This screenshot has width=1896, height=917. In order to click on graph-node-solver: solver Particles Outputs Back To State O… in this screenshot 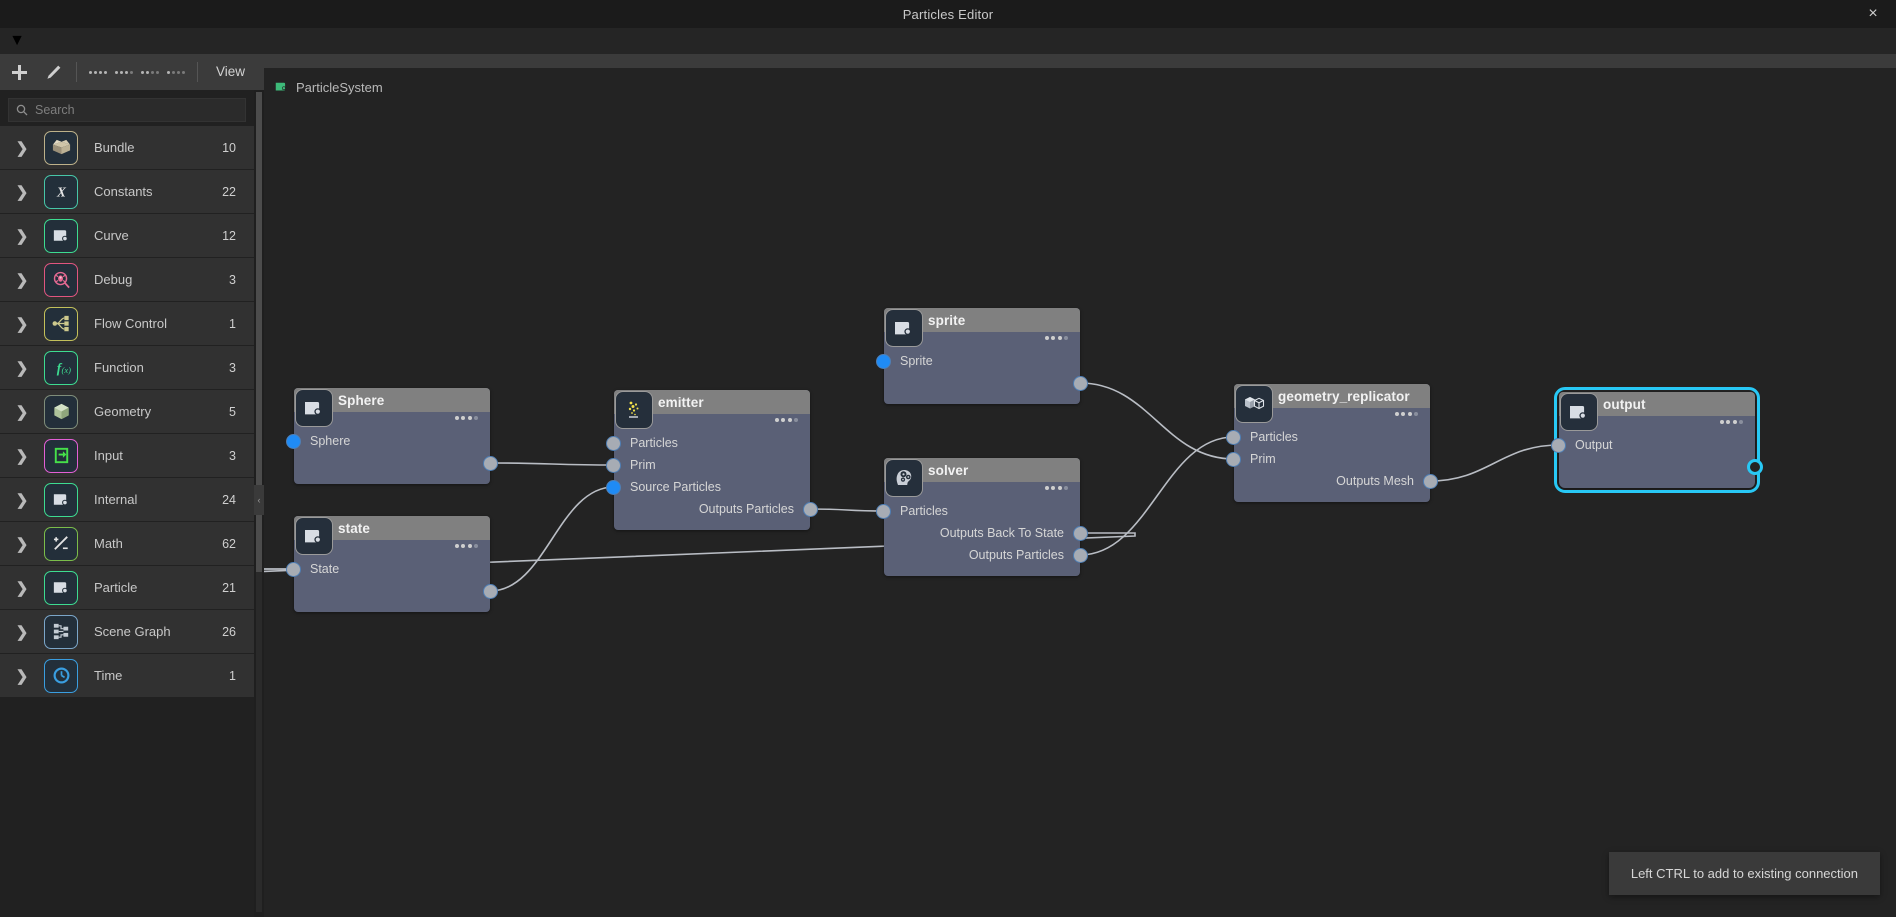, I will do `click(982, 517)`.